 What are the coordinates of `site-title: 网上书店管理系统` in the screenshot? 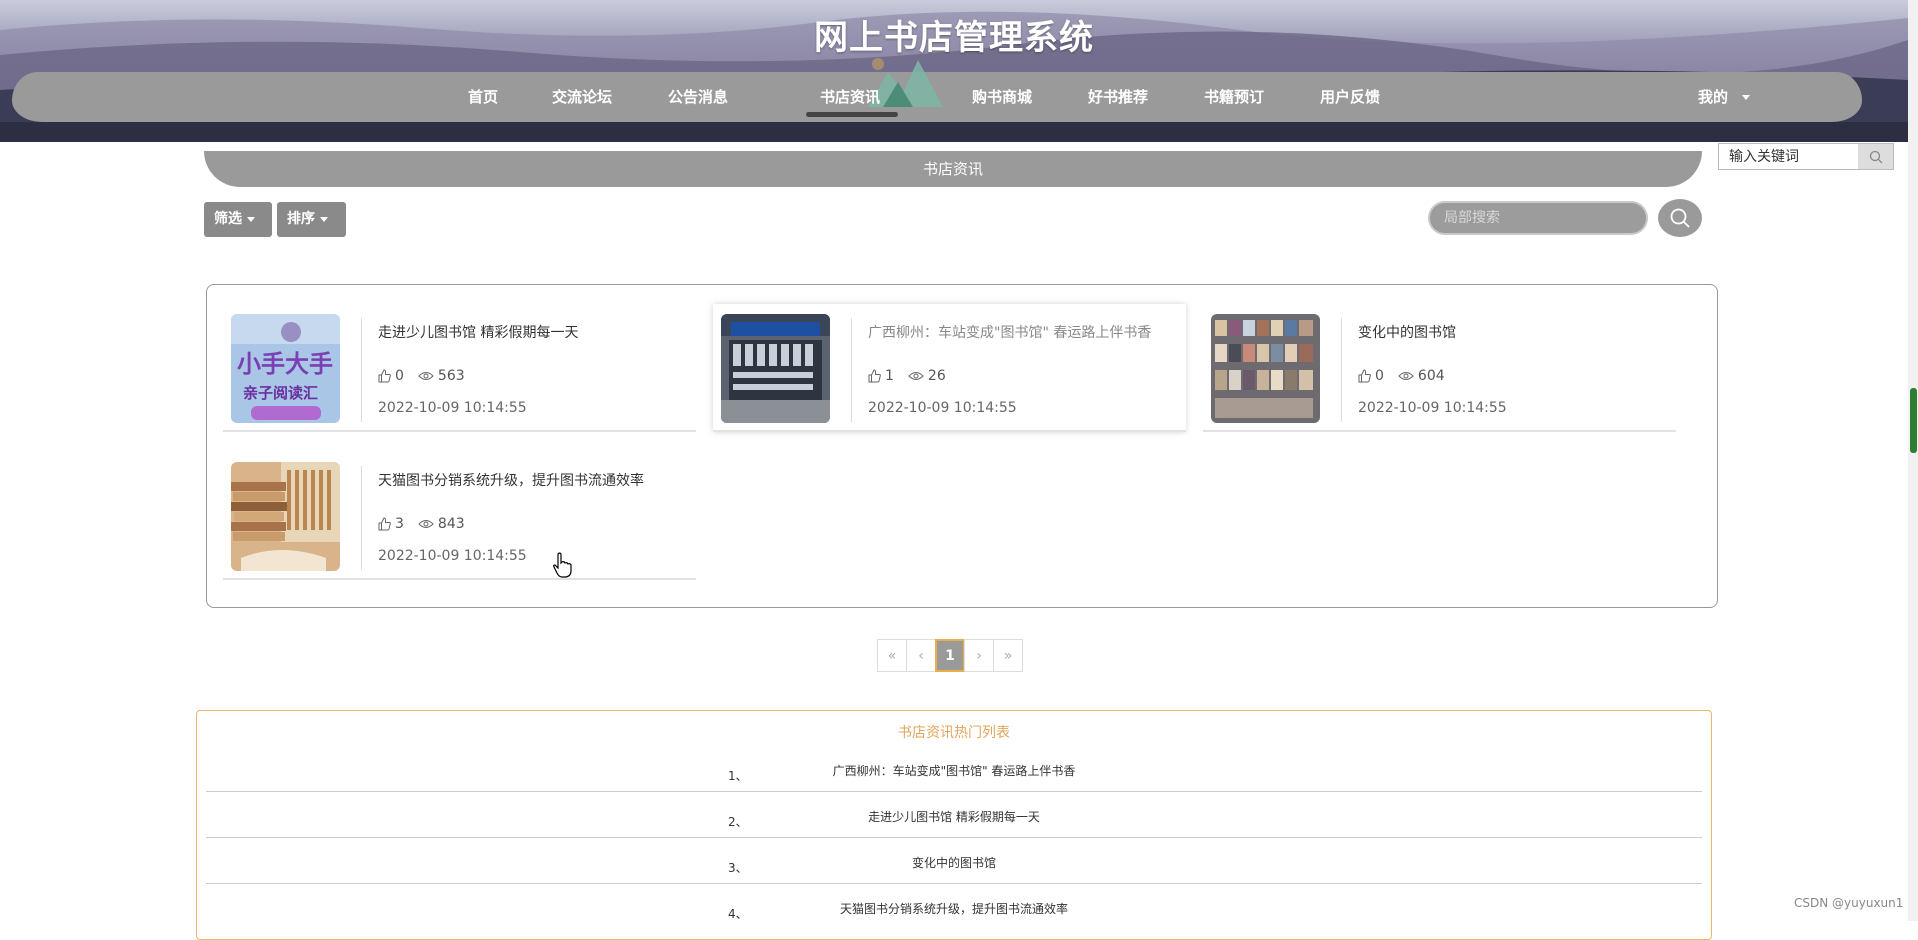 It's located at (954, 38).